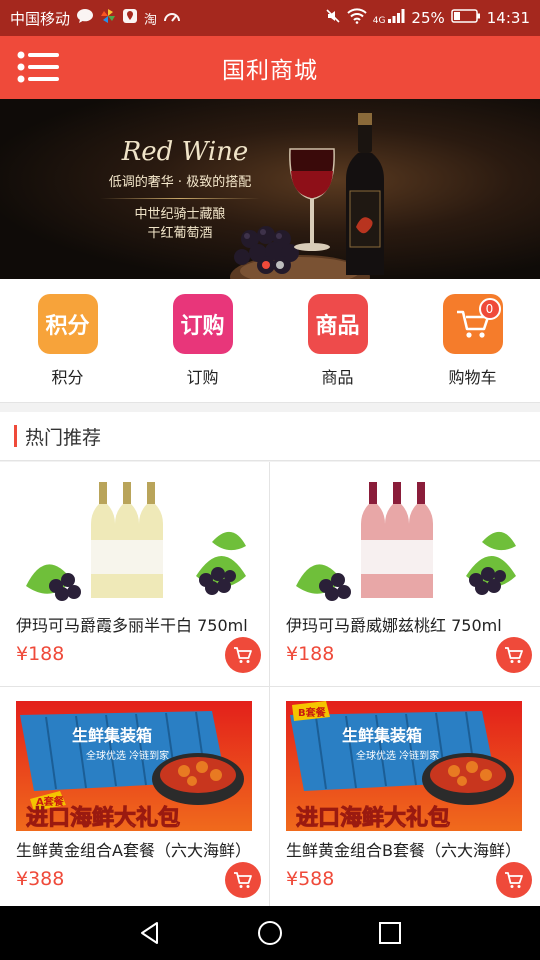 This screenshot has width=540, height=960. I want to click on package-tag: B套餐, so click(312, 712).